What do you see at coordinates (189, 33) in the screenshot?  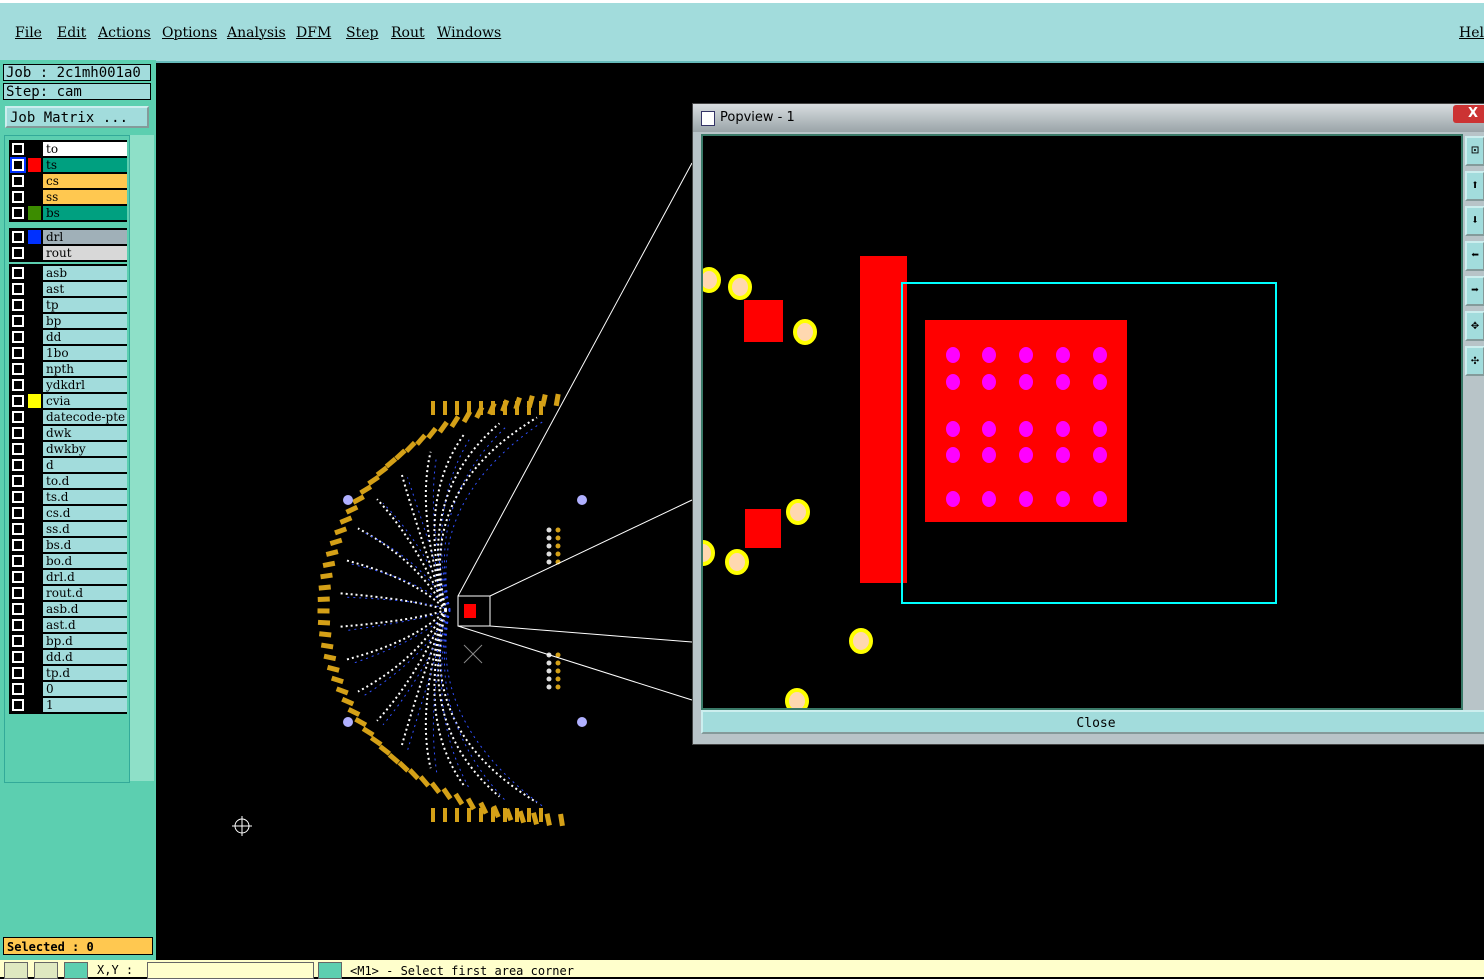 I see `menu-options: Options` at bounding box center [189, 33].